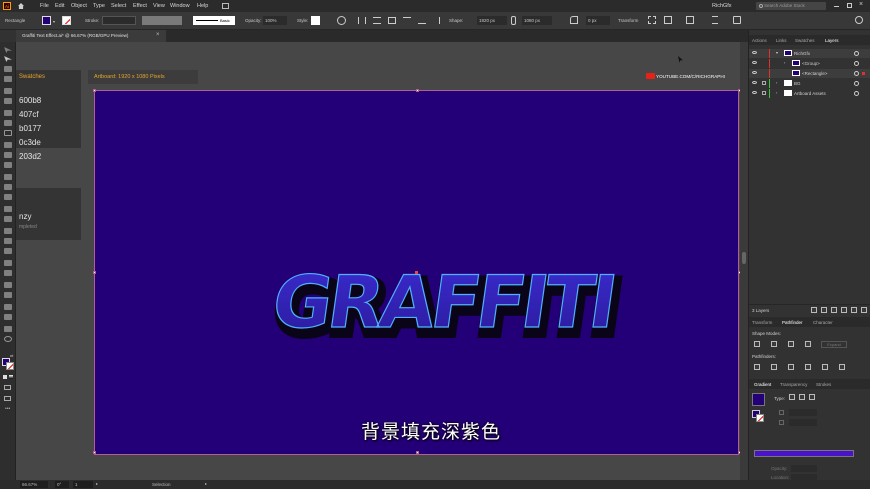  What do you see at coordinates (513, 20) in the screenshot?
I see `link-proportions-icon` at bounding box center [513, 20].